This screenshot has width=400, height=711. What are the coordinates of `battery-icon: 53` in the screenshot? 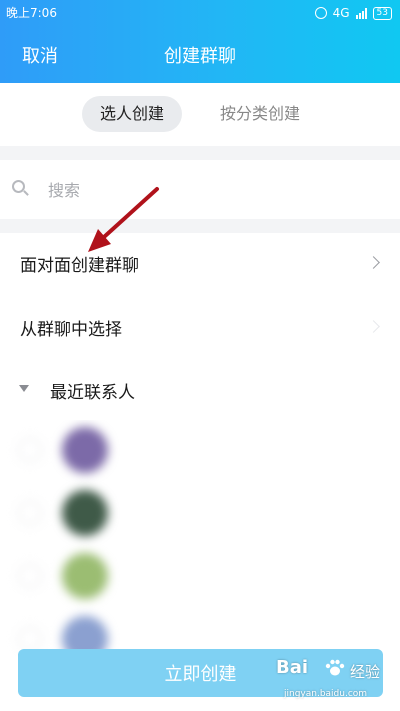 It's located at (382, 13).